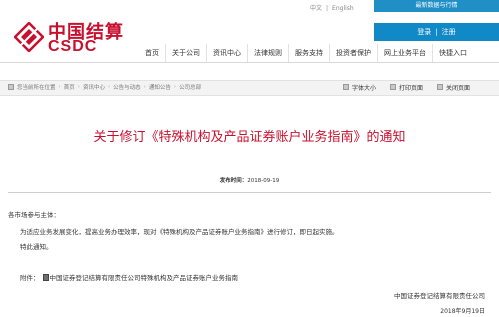  Describe the element at coordinates (440, 87) in the screenshot. I see `close-icon` at that location.